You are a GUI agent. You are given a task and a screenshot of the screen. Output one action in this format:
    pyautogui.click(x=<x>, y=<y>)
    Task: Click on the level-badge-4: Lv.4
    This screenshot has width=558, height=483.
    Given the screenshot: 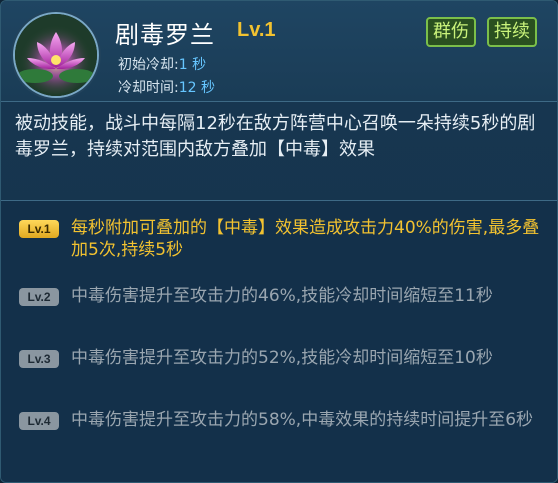 What is the action you would take?
    pyautogui.click(x=39, y=421)
    